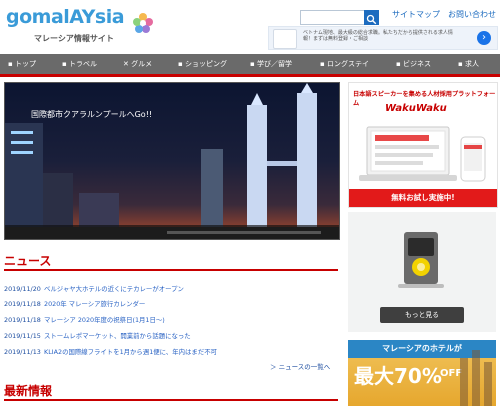 This screenshot has width=500, height=406. Describe the element at coordinates (244, 232) in the screenshot. I see `slider-track` at that location.